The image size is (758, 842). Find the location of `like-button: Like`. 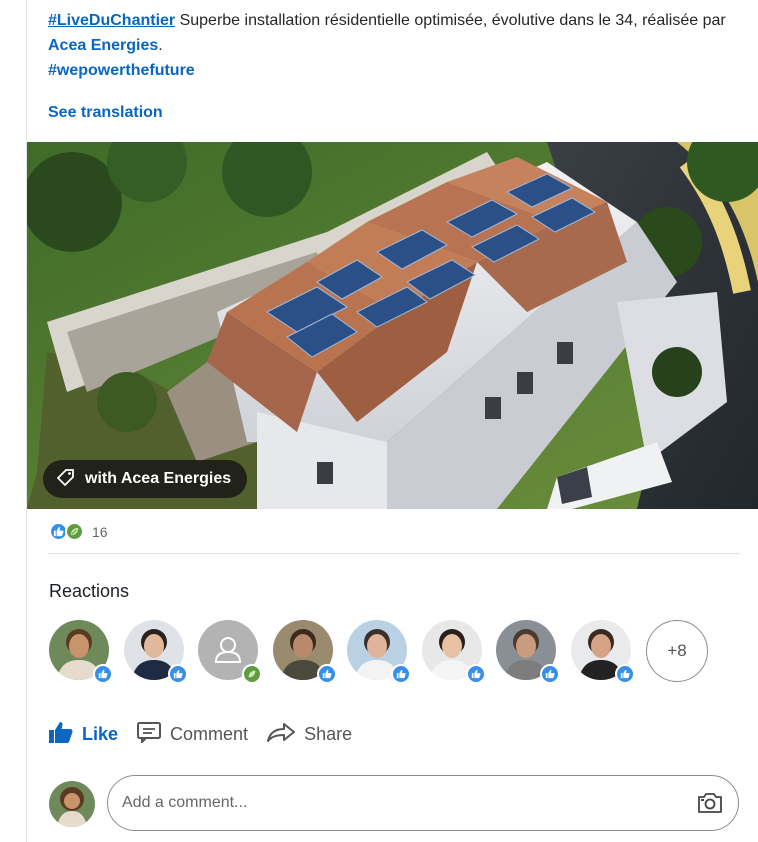

like-button: Like is located at coordinates (83, 734).